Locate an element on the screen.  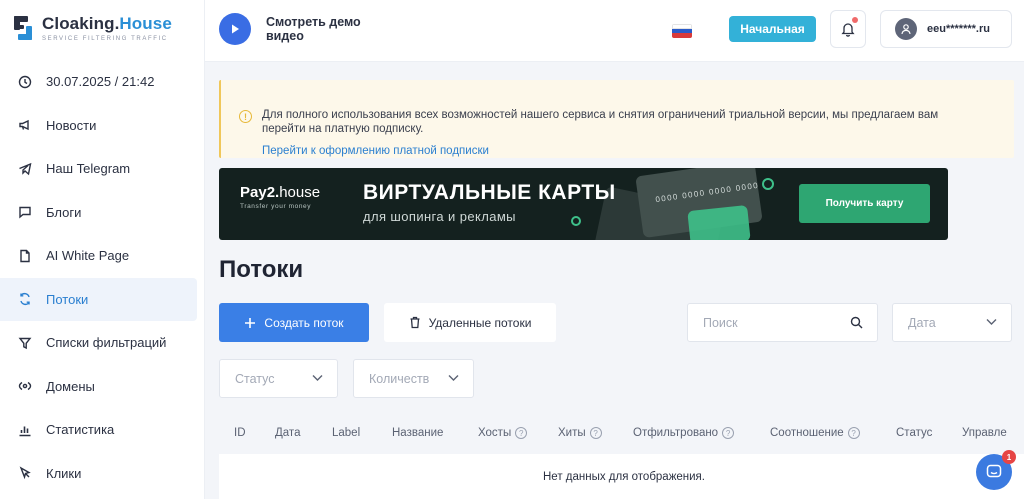
search-icon is located at coordinates (856, 322).